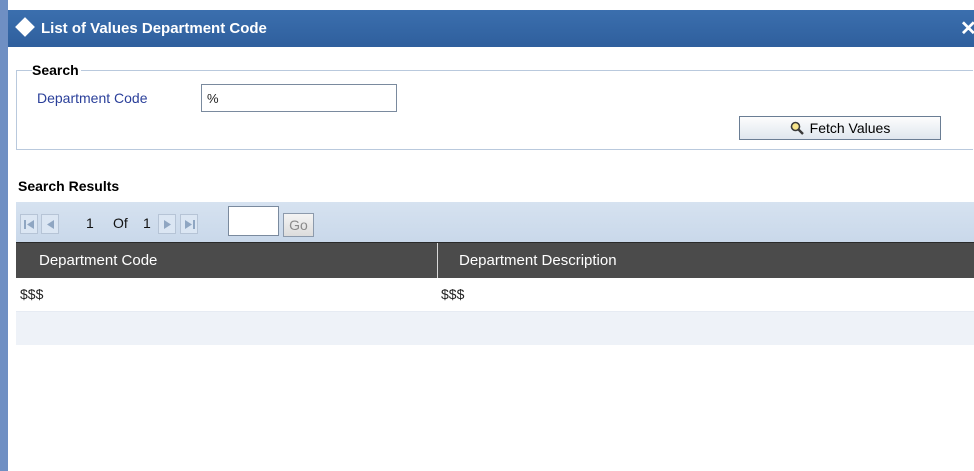 The image size is (974, 471). I want to click on fetch-values-label: Fetch Values, so click(850, 128).